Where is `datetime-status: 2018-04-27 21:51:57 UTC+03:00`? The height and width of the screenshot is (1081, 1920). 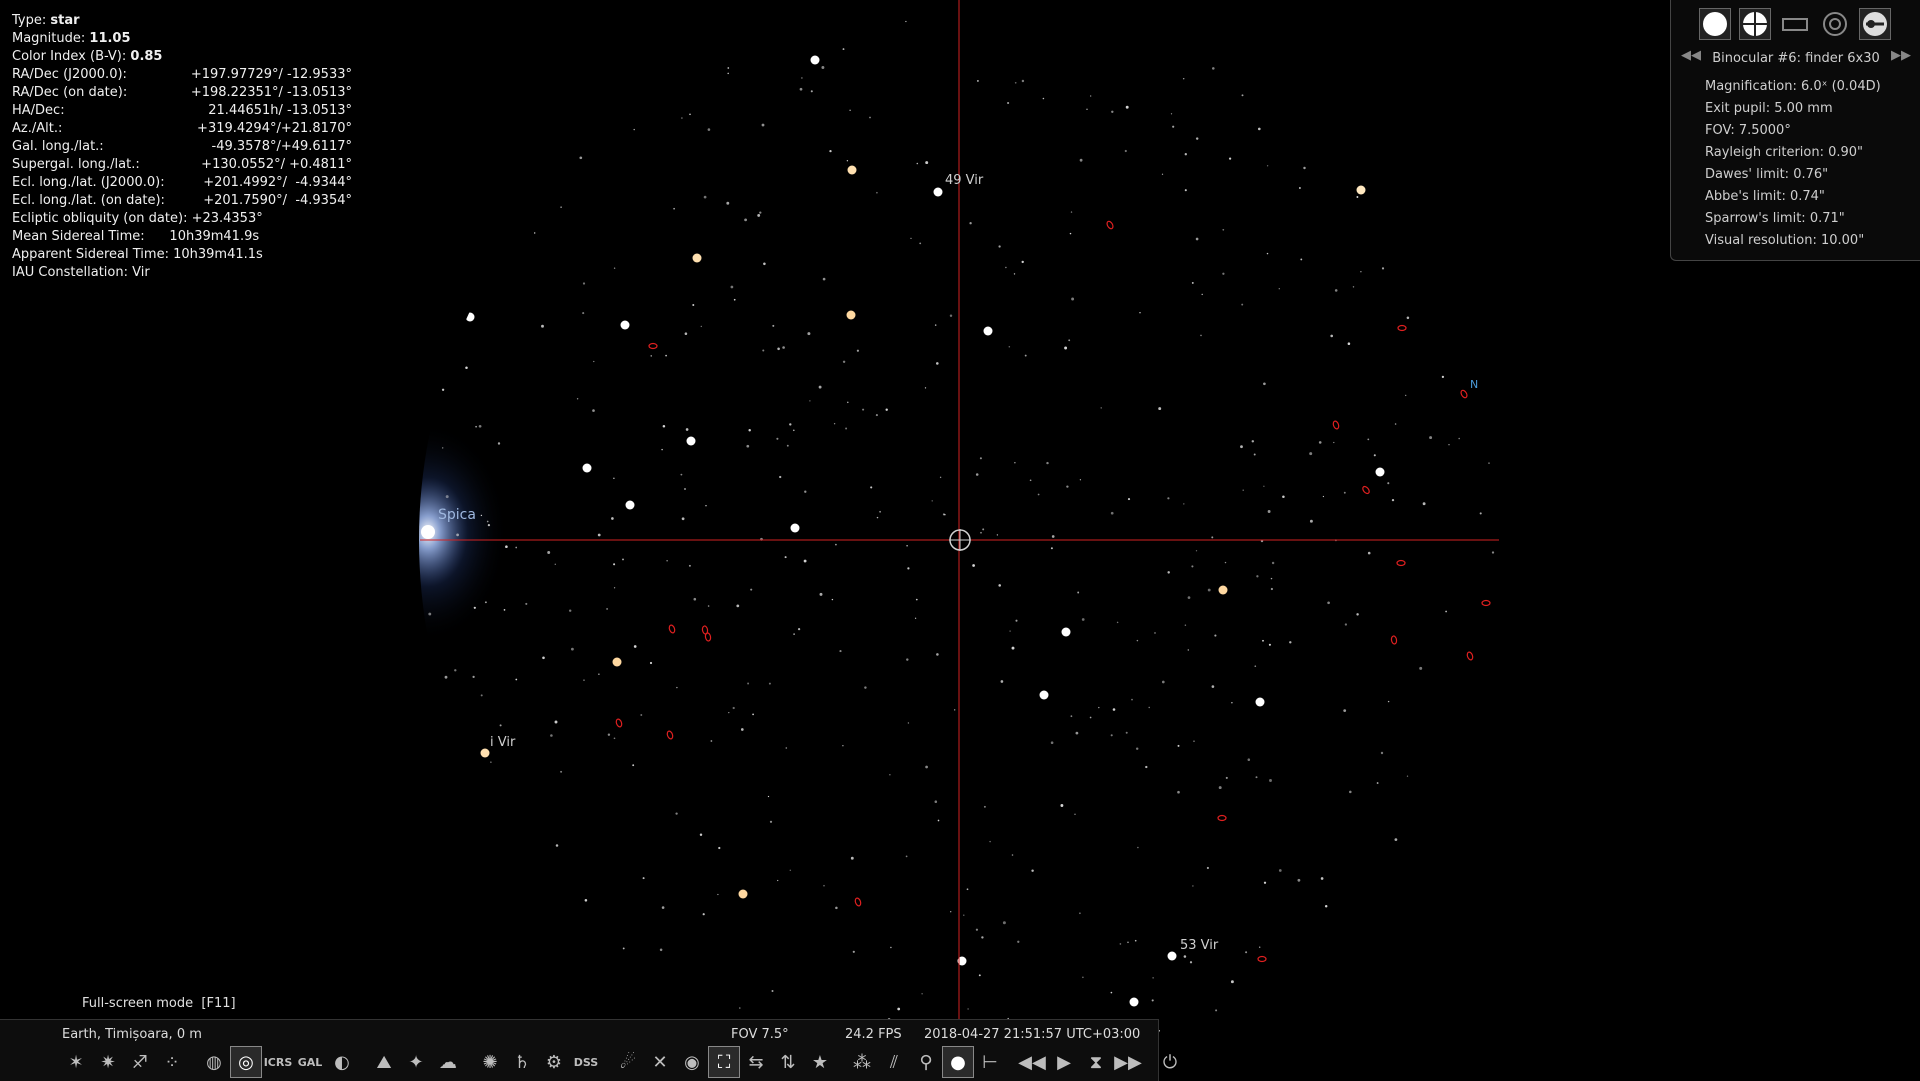 datetime-status: 2018-04-27 21:51:57 UTC+03:00 is located at coordinates (1032, 1034).